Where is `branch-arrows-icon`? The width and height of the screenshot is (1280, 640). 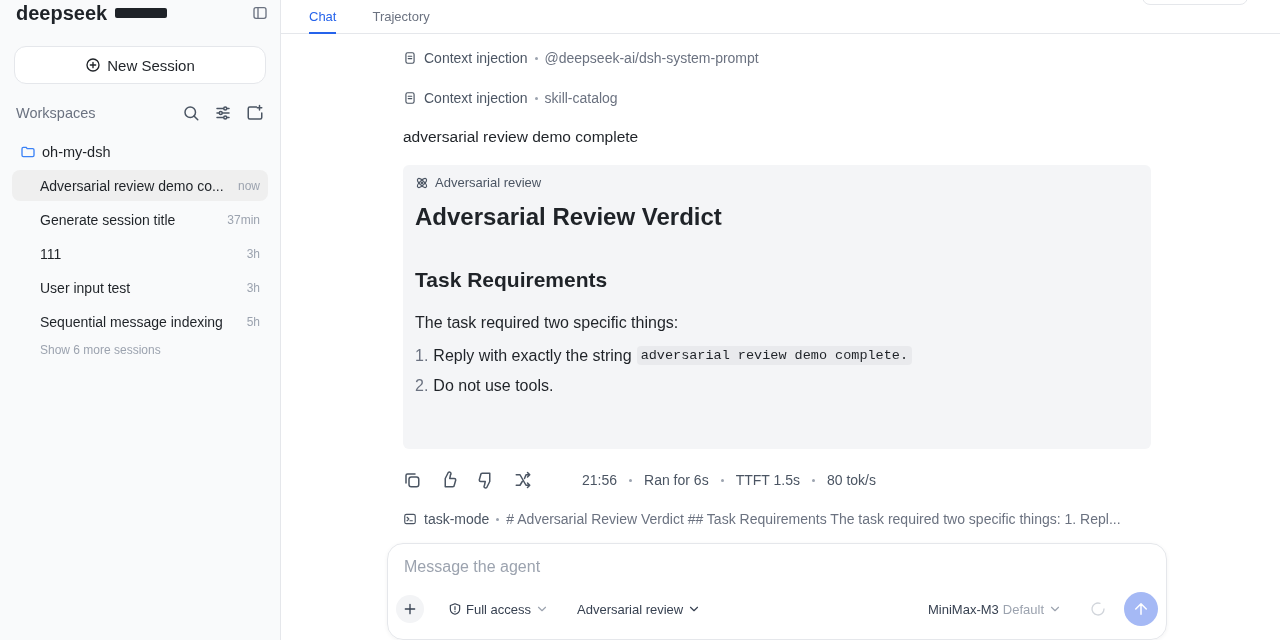 branch-arrows-icon is located at coordinates (523, 480).